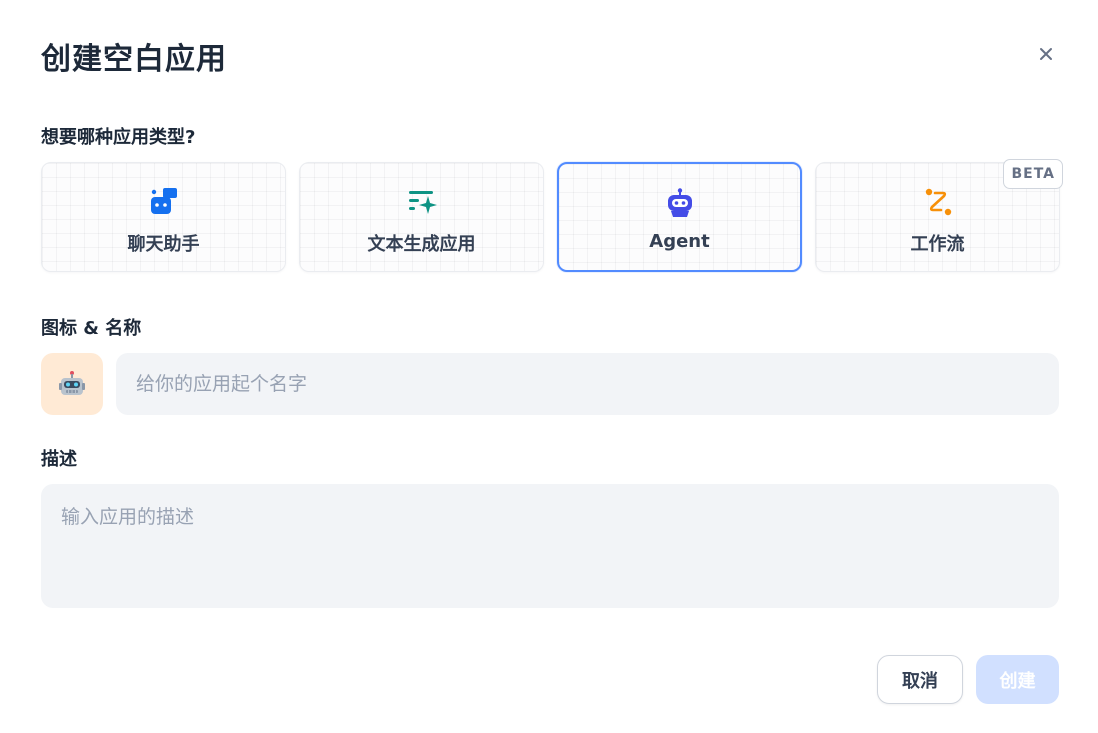 The width and height of the screenshot is (1098, 733). What do you see at coordinates (679, 241) in the screenshot?
I see `app-type-label-agent: Agent` at bounding box center [679, 241].